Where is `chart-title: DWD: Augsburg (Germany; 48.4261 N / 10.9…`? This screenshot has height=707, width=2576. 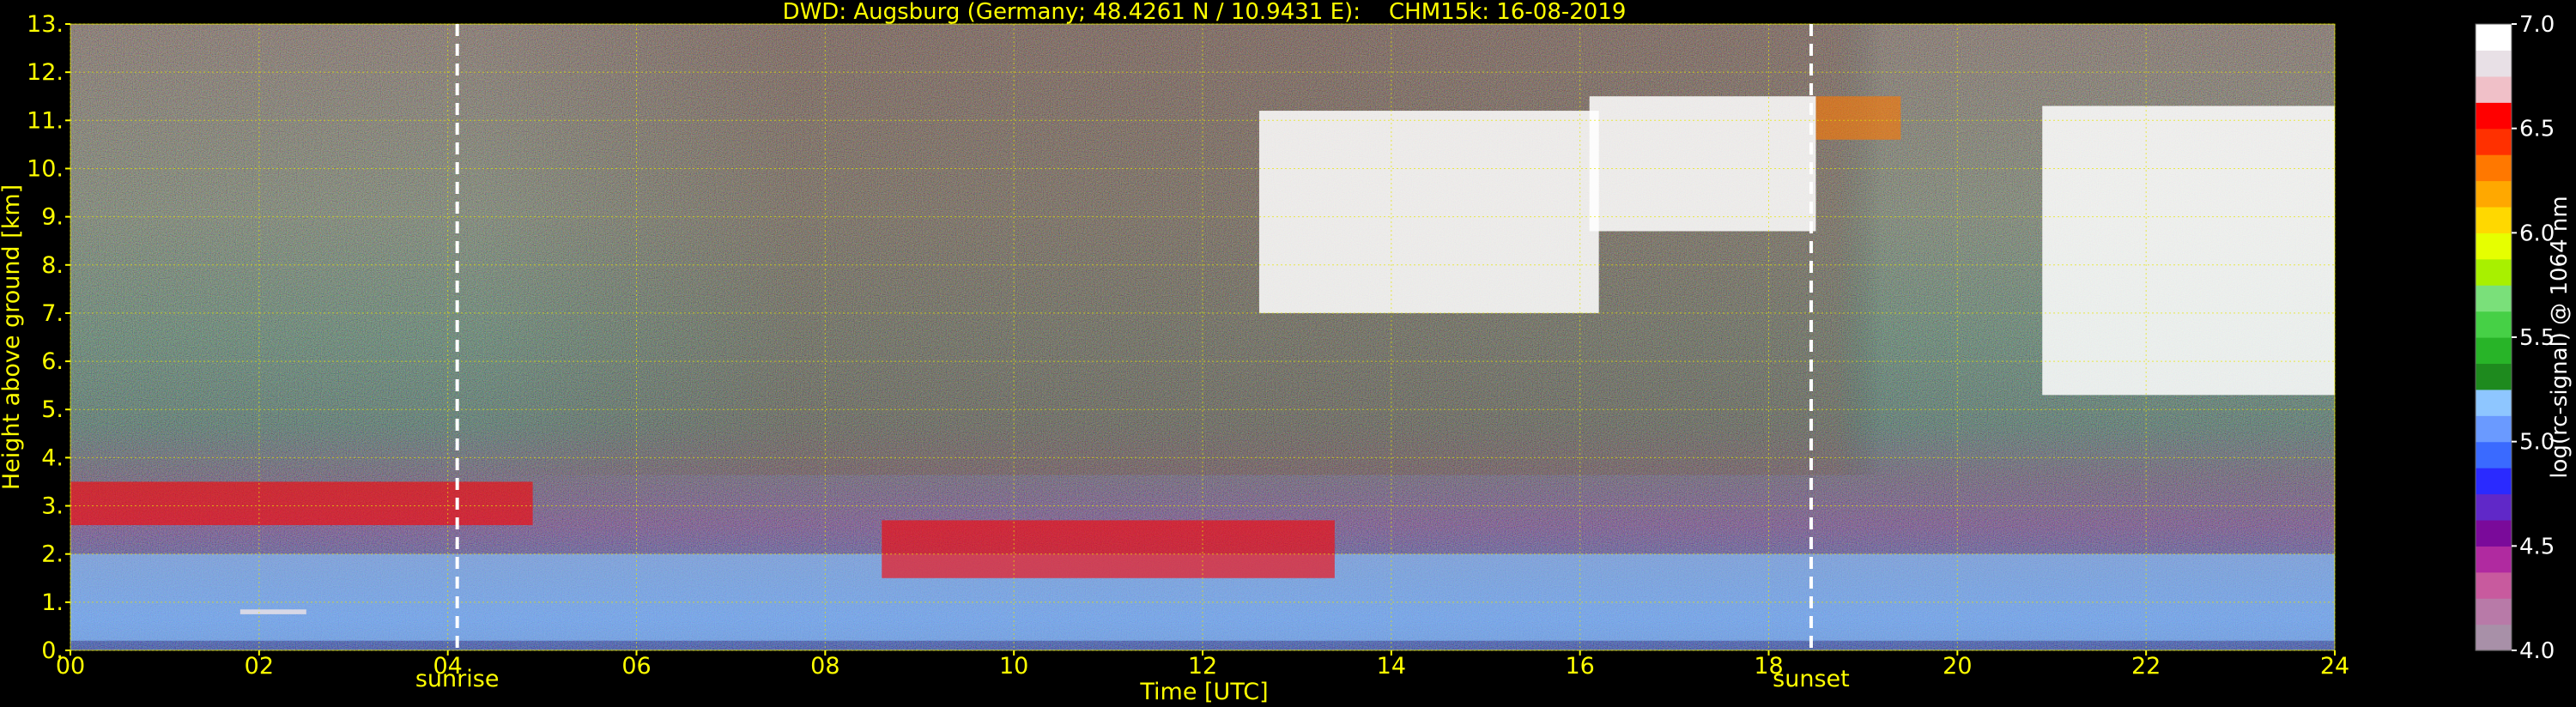
chart-title: DWD: Augsburg (Germany; 48.4261 N / 10.9… is located at coordinates (1205, 12).